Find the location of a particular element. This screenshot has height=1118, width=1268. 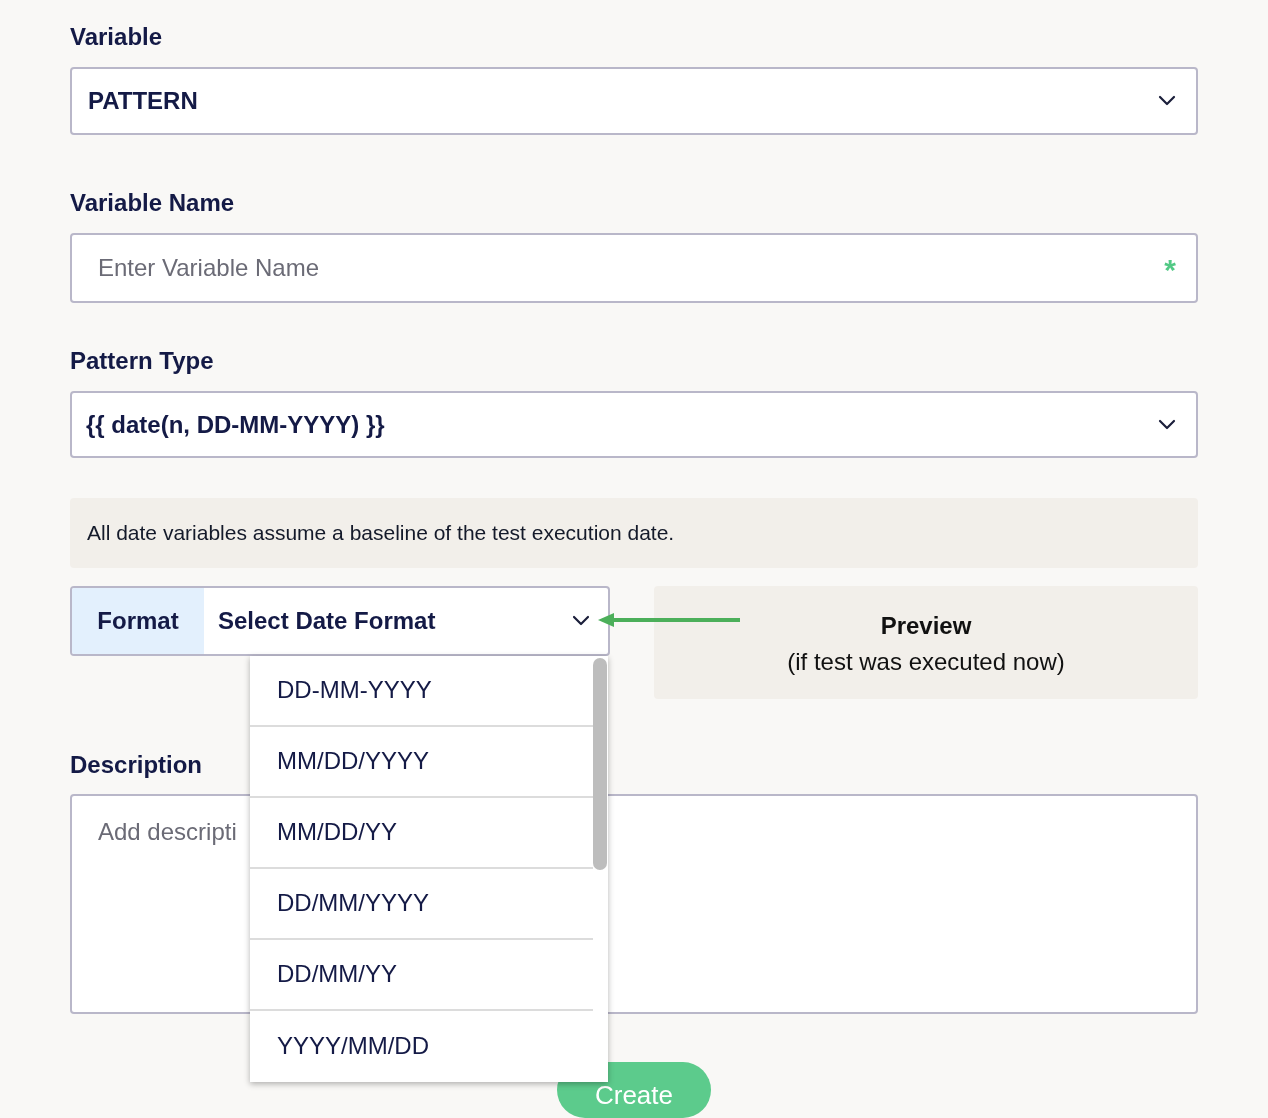

select-placeholder: Select Date Format is located at coordinates (327, 621).